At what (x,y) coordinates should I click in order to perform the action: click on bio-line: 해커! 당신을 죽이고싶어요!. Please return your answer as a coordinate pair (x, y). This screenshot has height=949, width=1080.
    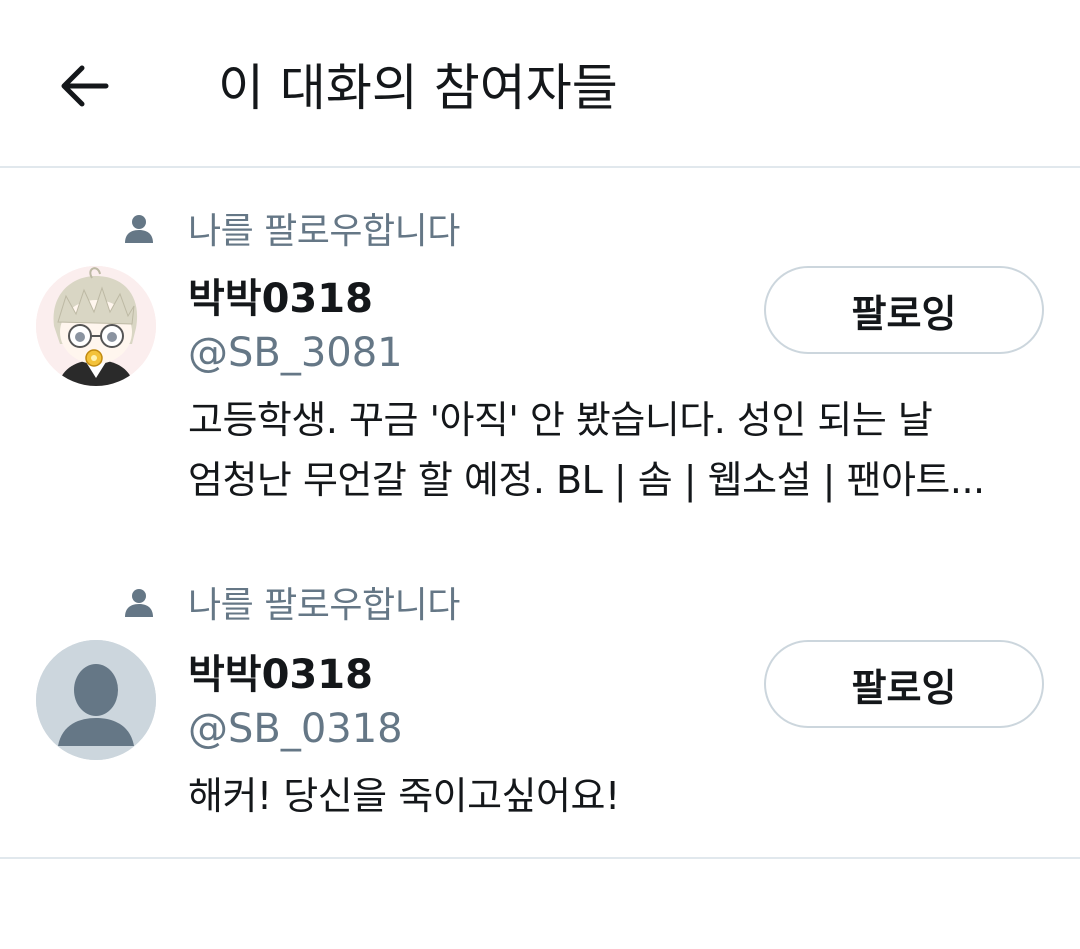
    Looking at the image, I should click on (404, 796).